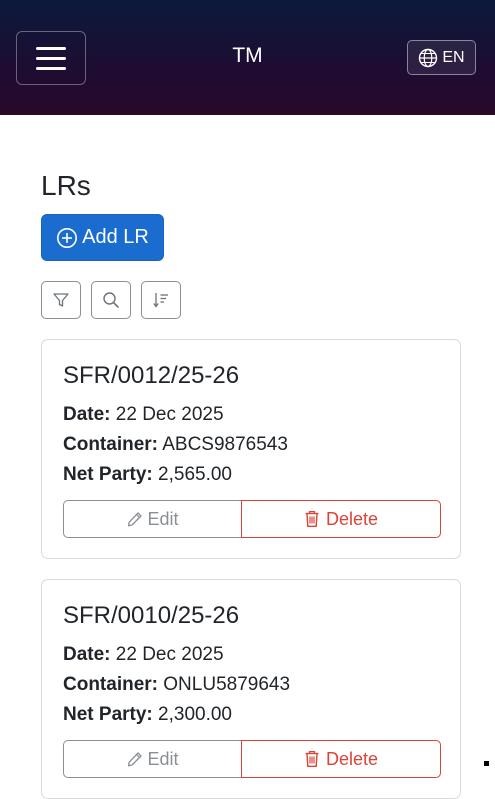 Image resolution: width=495 pixels, height=799 pixels. I want to click on add-lr-button: Add LR, so click(102, 237).